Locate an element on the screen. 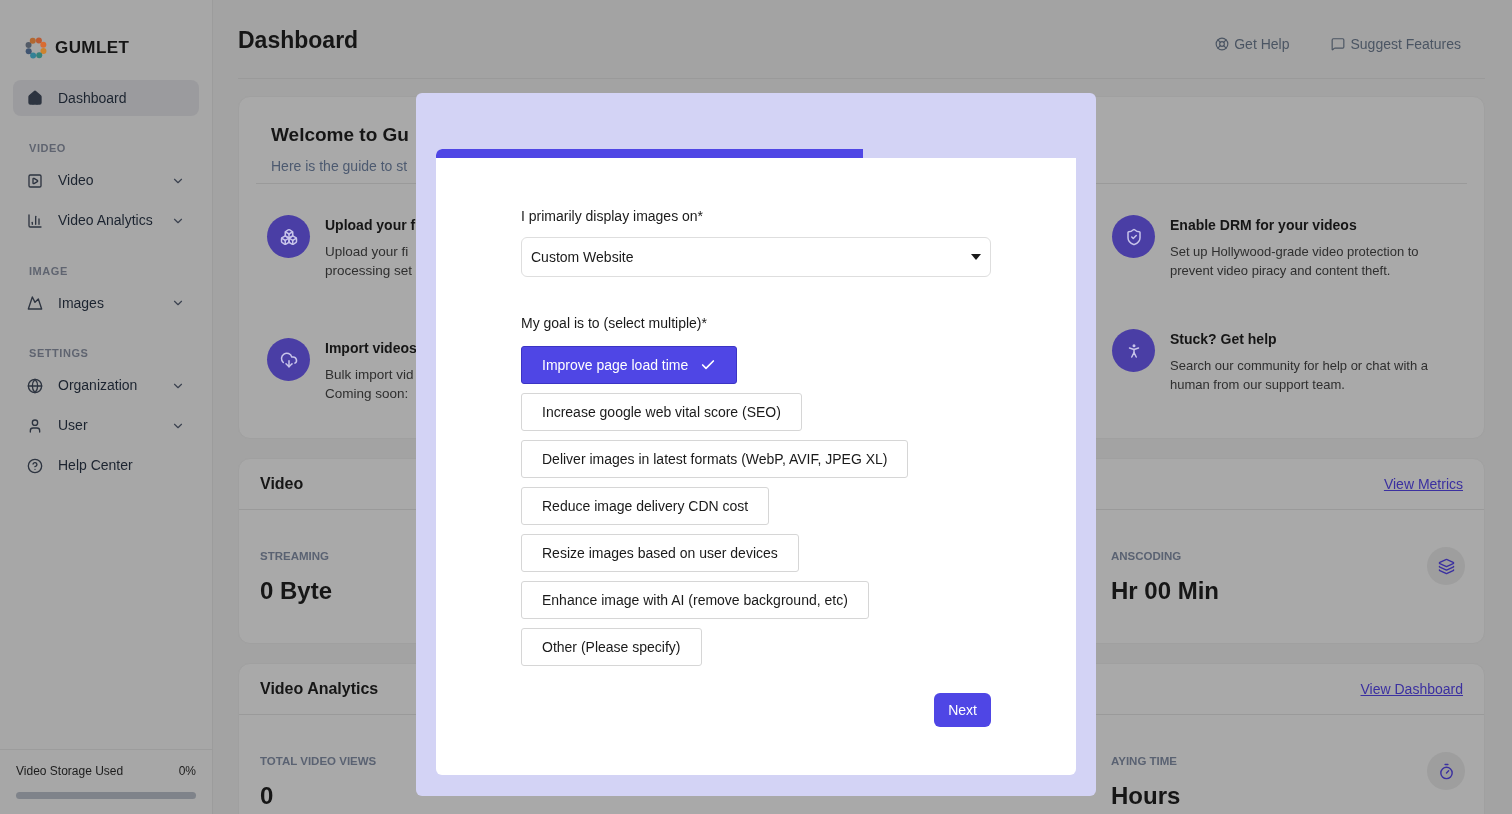 The width and height of the screenshot is (1512, 814). layers-icon is located at coordinates (1446, 566).